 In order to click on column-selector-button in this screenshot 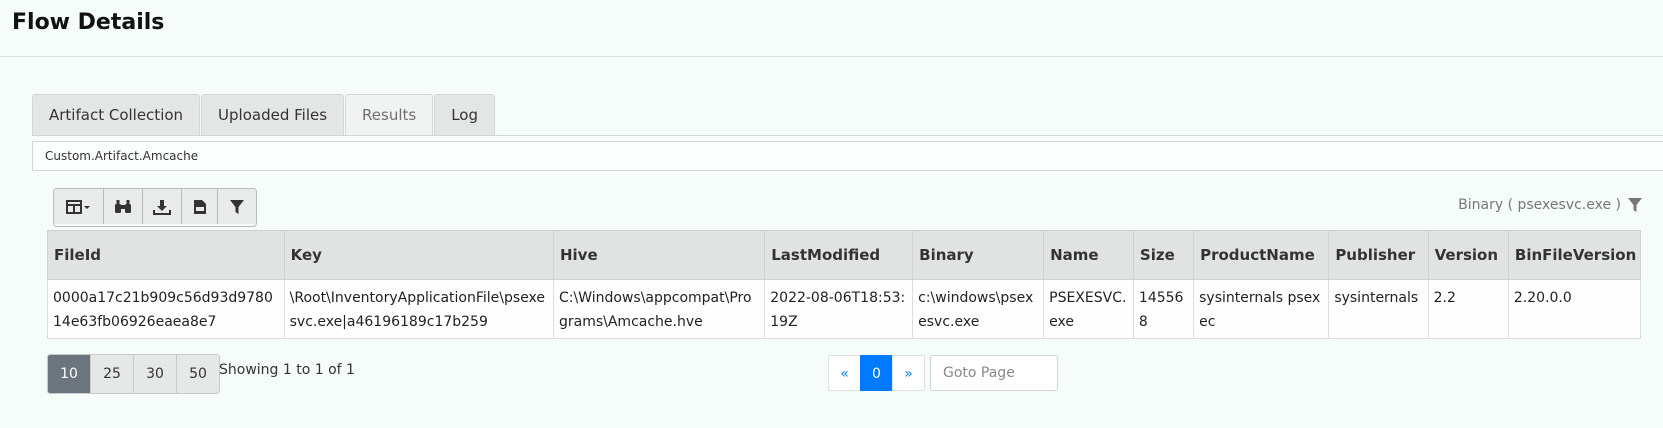, I will do `click(79, 206)`.